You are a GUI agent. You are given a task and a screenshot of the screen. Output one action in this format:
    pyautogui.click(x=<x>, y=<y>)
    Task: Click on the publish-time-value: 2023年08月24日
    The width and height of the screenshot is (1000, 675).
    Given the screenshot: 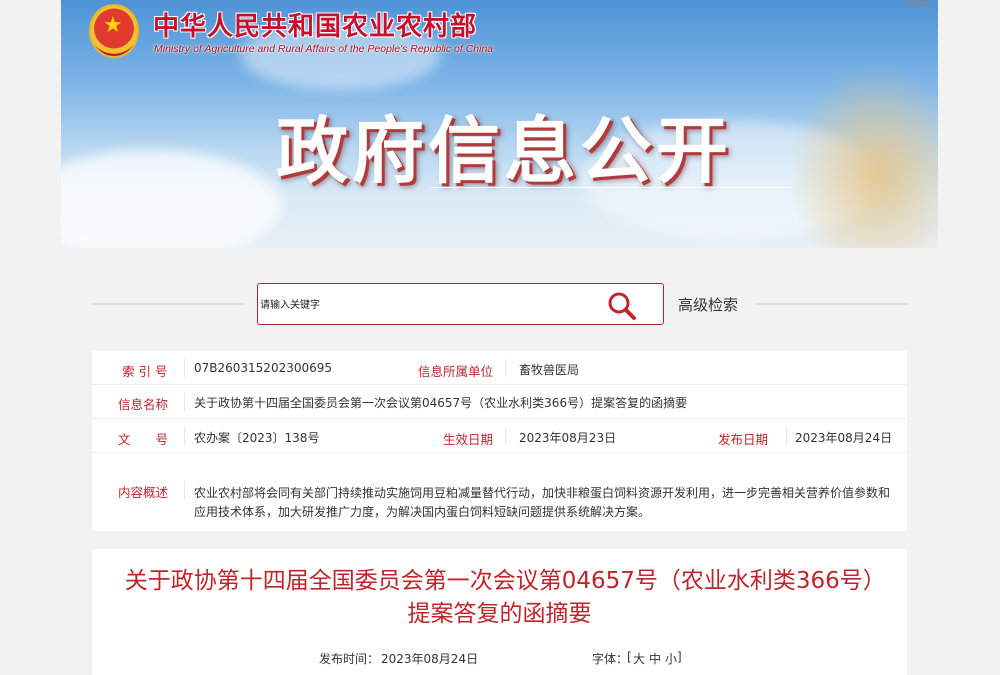 What is the action you would take?
    pyautogui.click(x=430, y=659)
    